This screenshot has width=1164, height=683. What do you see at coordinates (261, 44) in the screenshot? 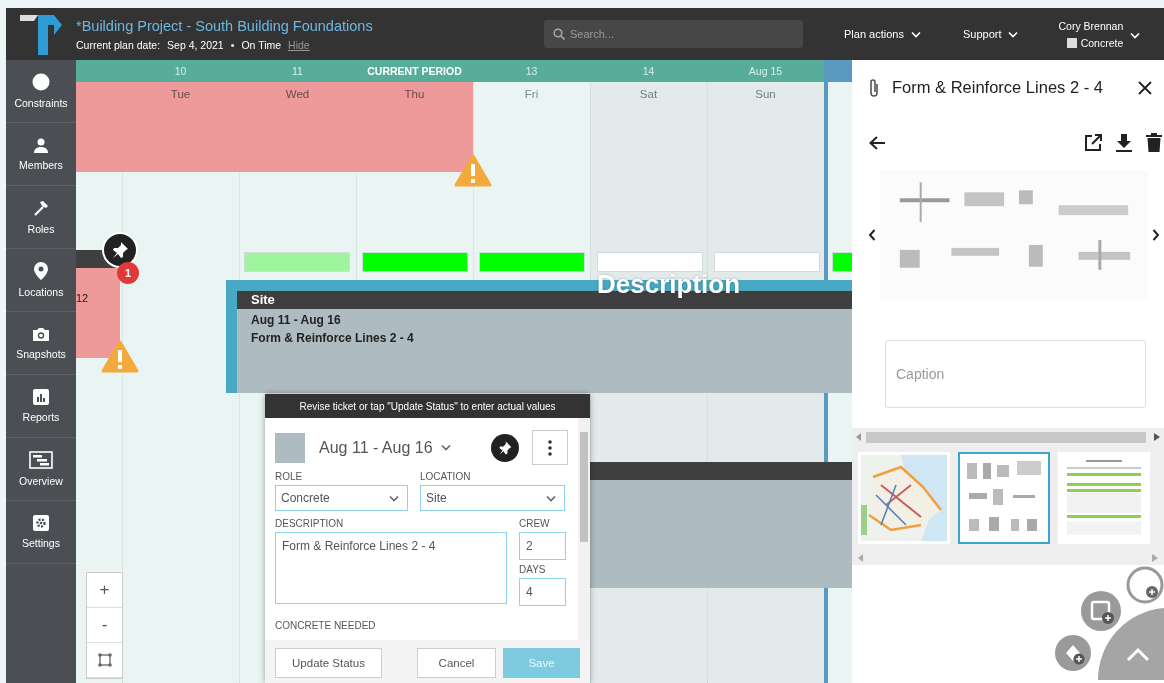
I see `schedule-status: On Time` at bounding box center [261, 44].